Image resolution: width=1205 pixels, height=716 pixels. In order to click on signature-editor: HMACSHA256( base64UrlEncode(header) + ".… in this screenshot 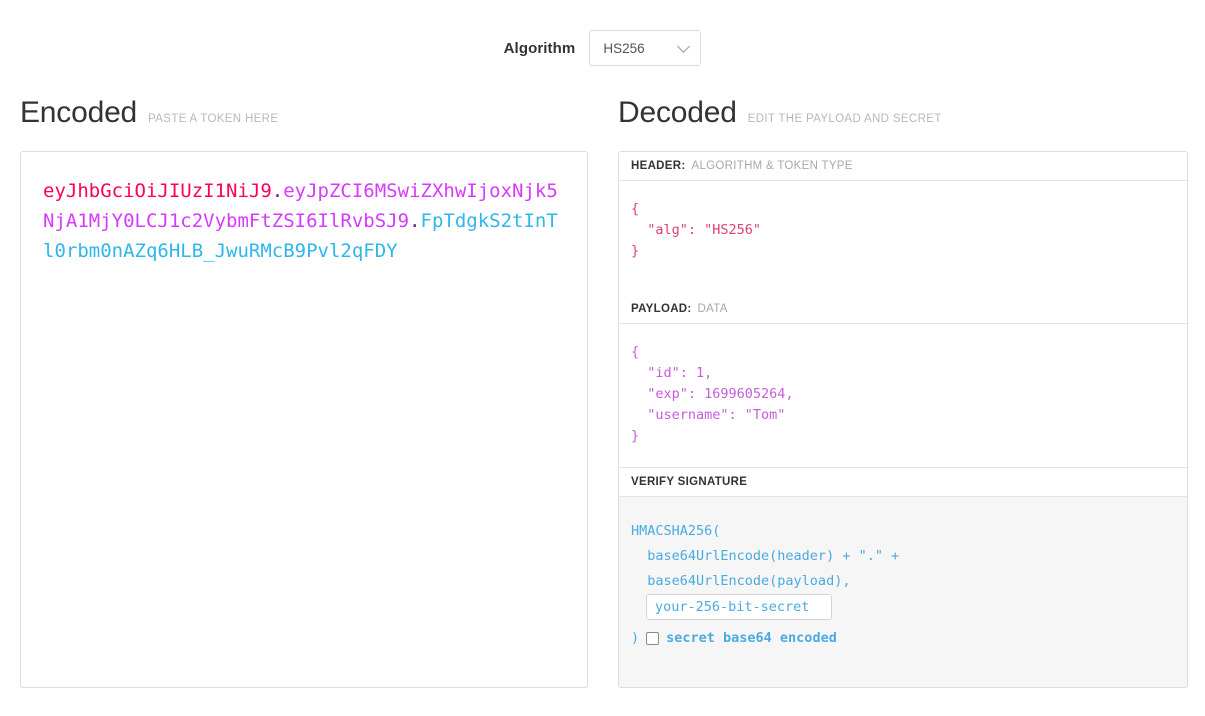, I will do `click(903, 592)`.